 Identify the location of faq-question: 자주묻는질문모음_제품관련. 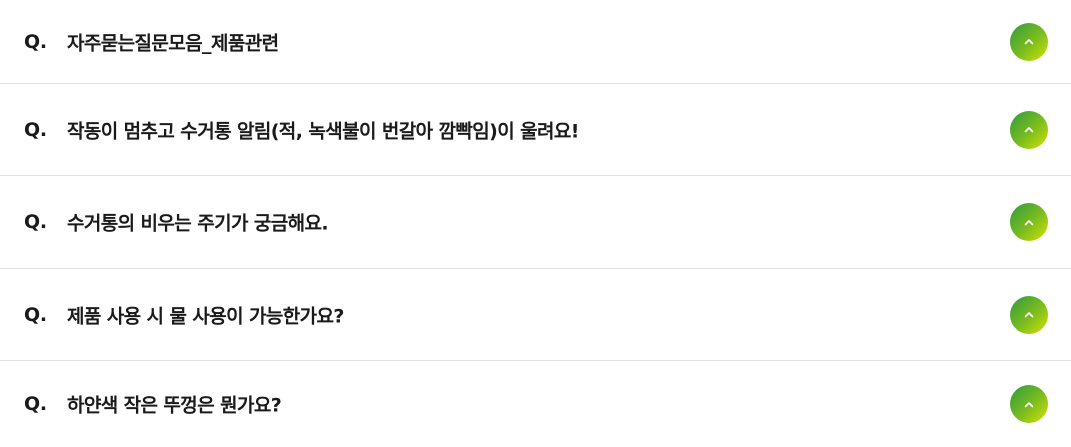
(173, 41).